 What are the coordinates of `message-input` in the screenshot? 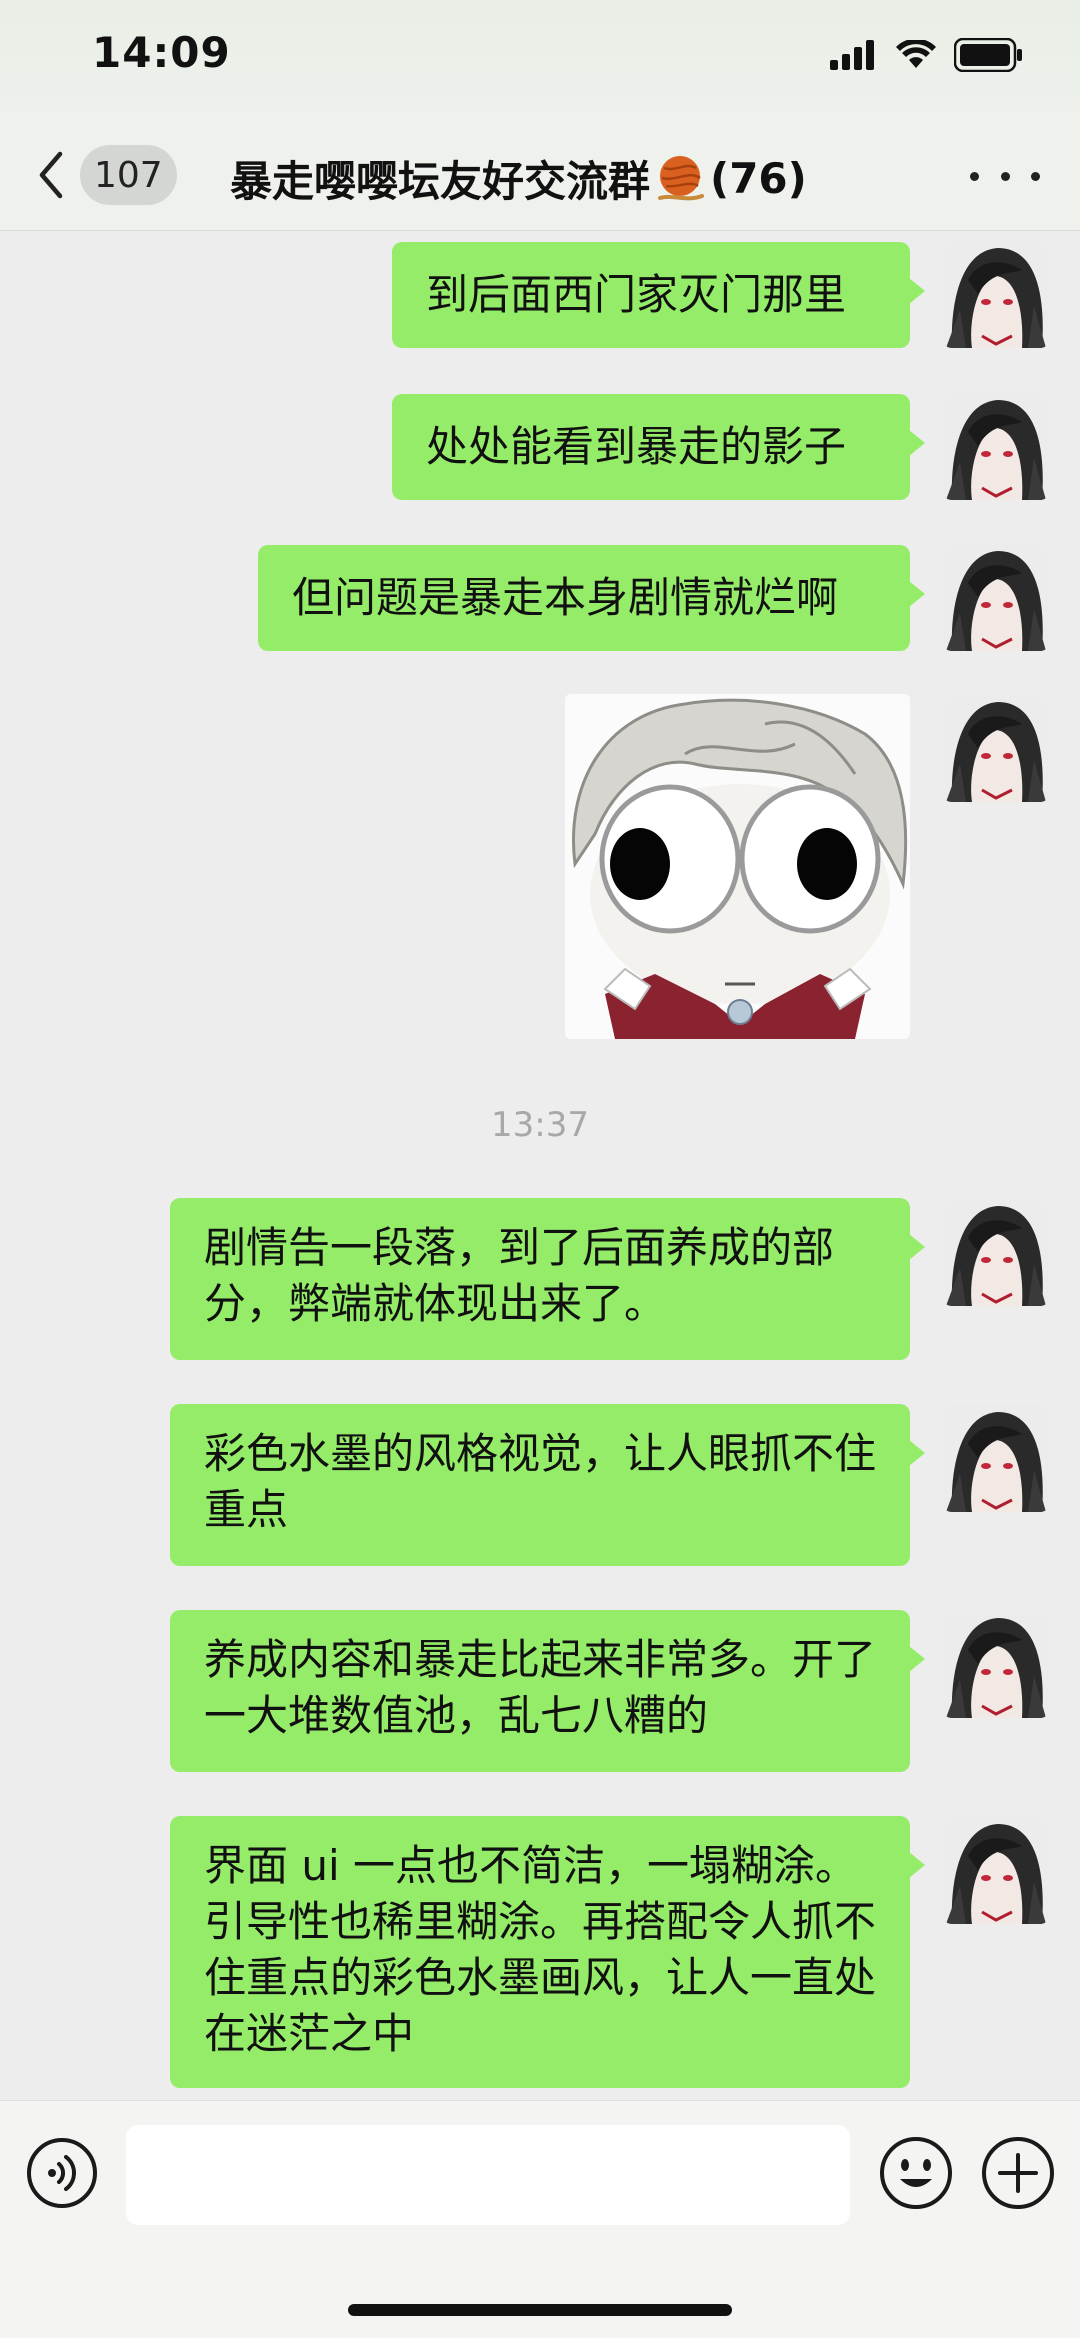 It's located at (488, 2175).